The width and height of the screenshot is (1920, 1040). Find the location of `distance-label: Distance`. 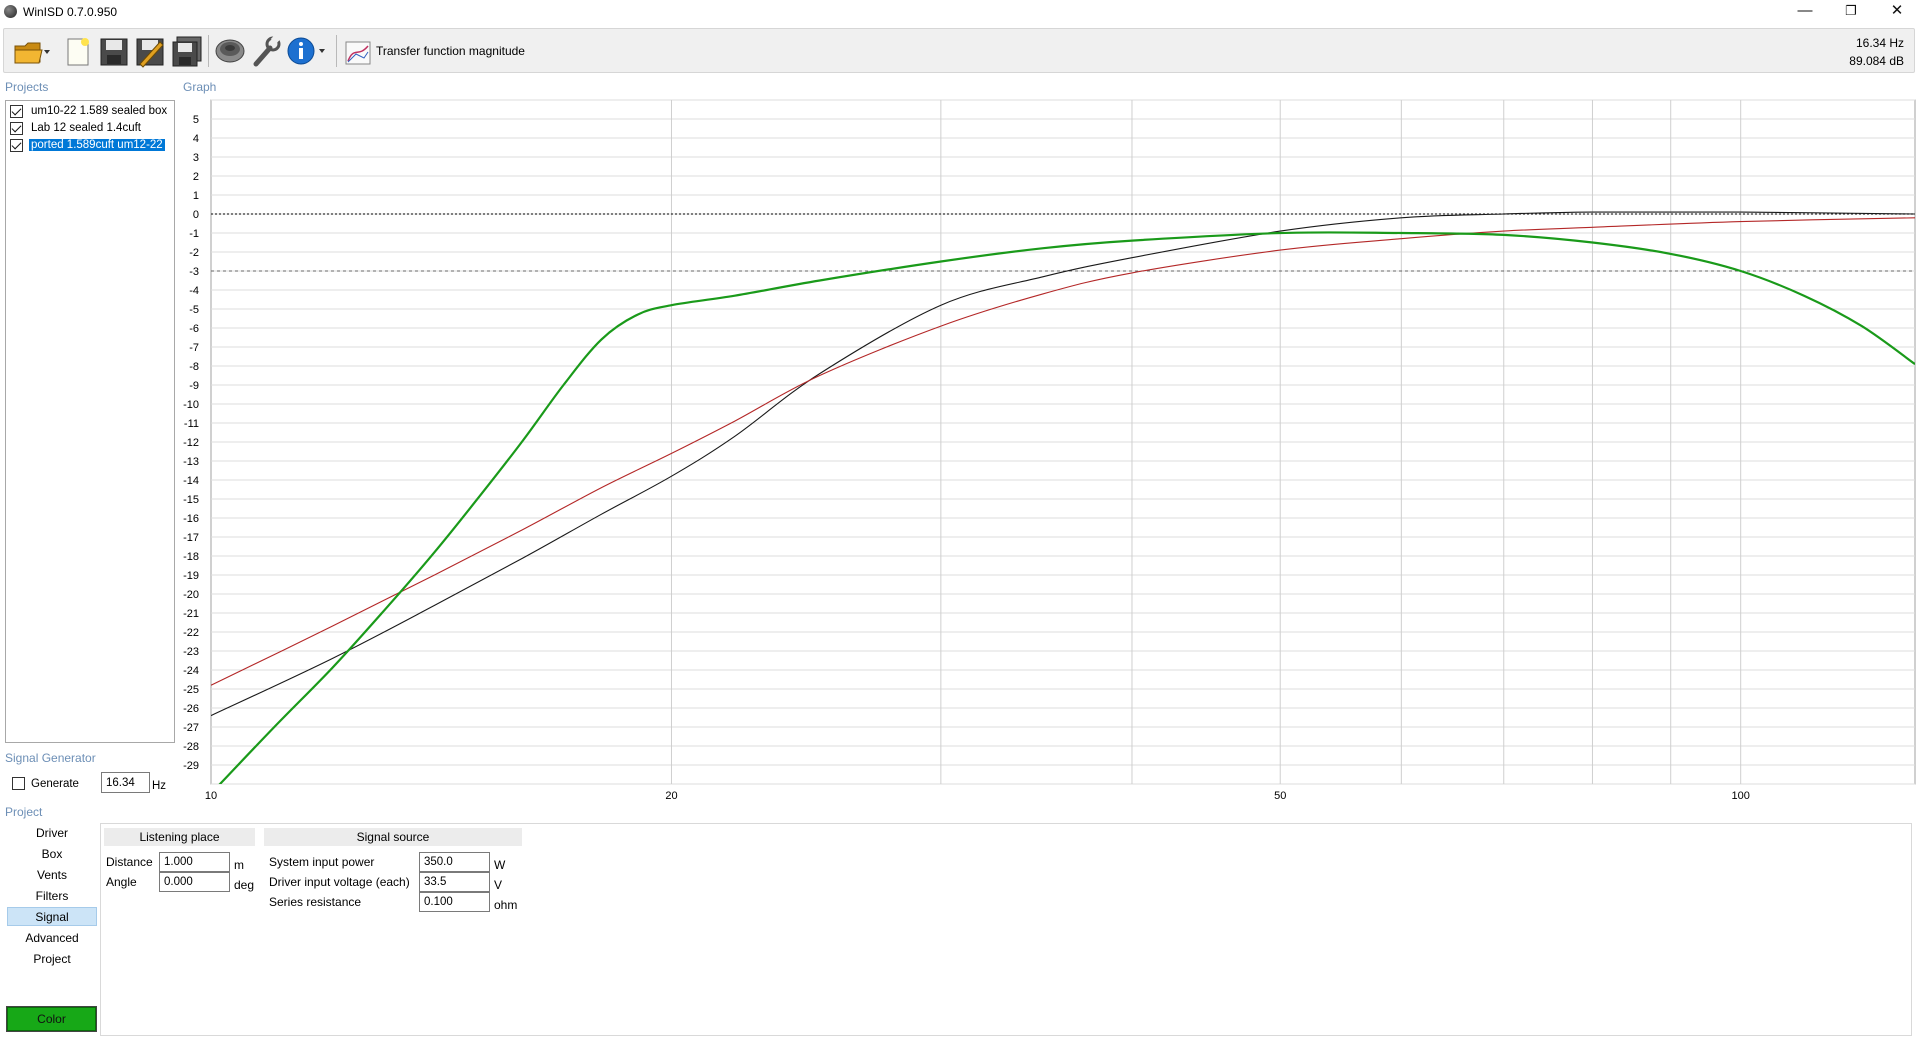

distance-label: Distance is located at coordinates (129, 862).